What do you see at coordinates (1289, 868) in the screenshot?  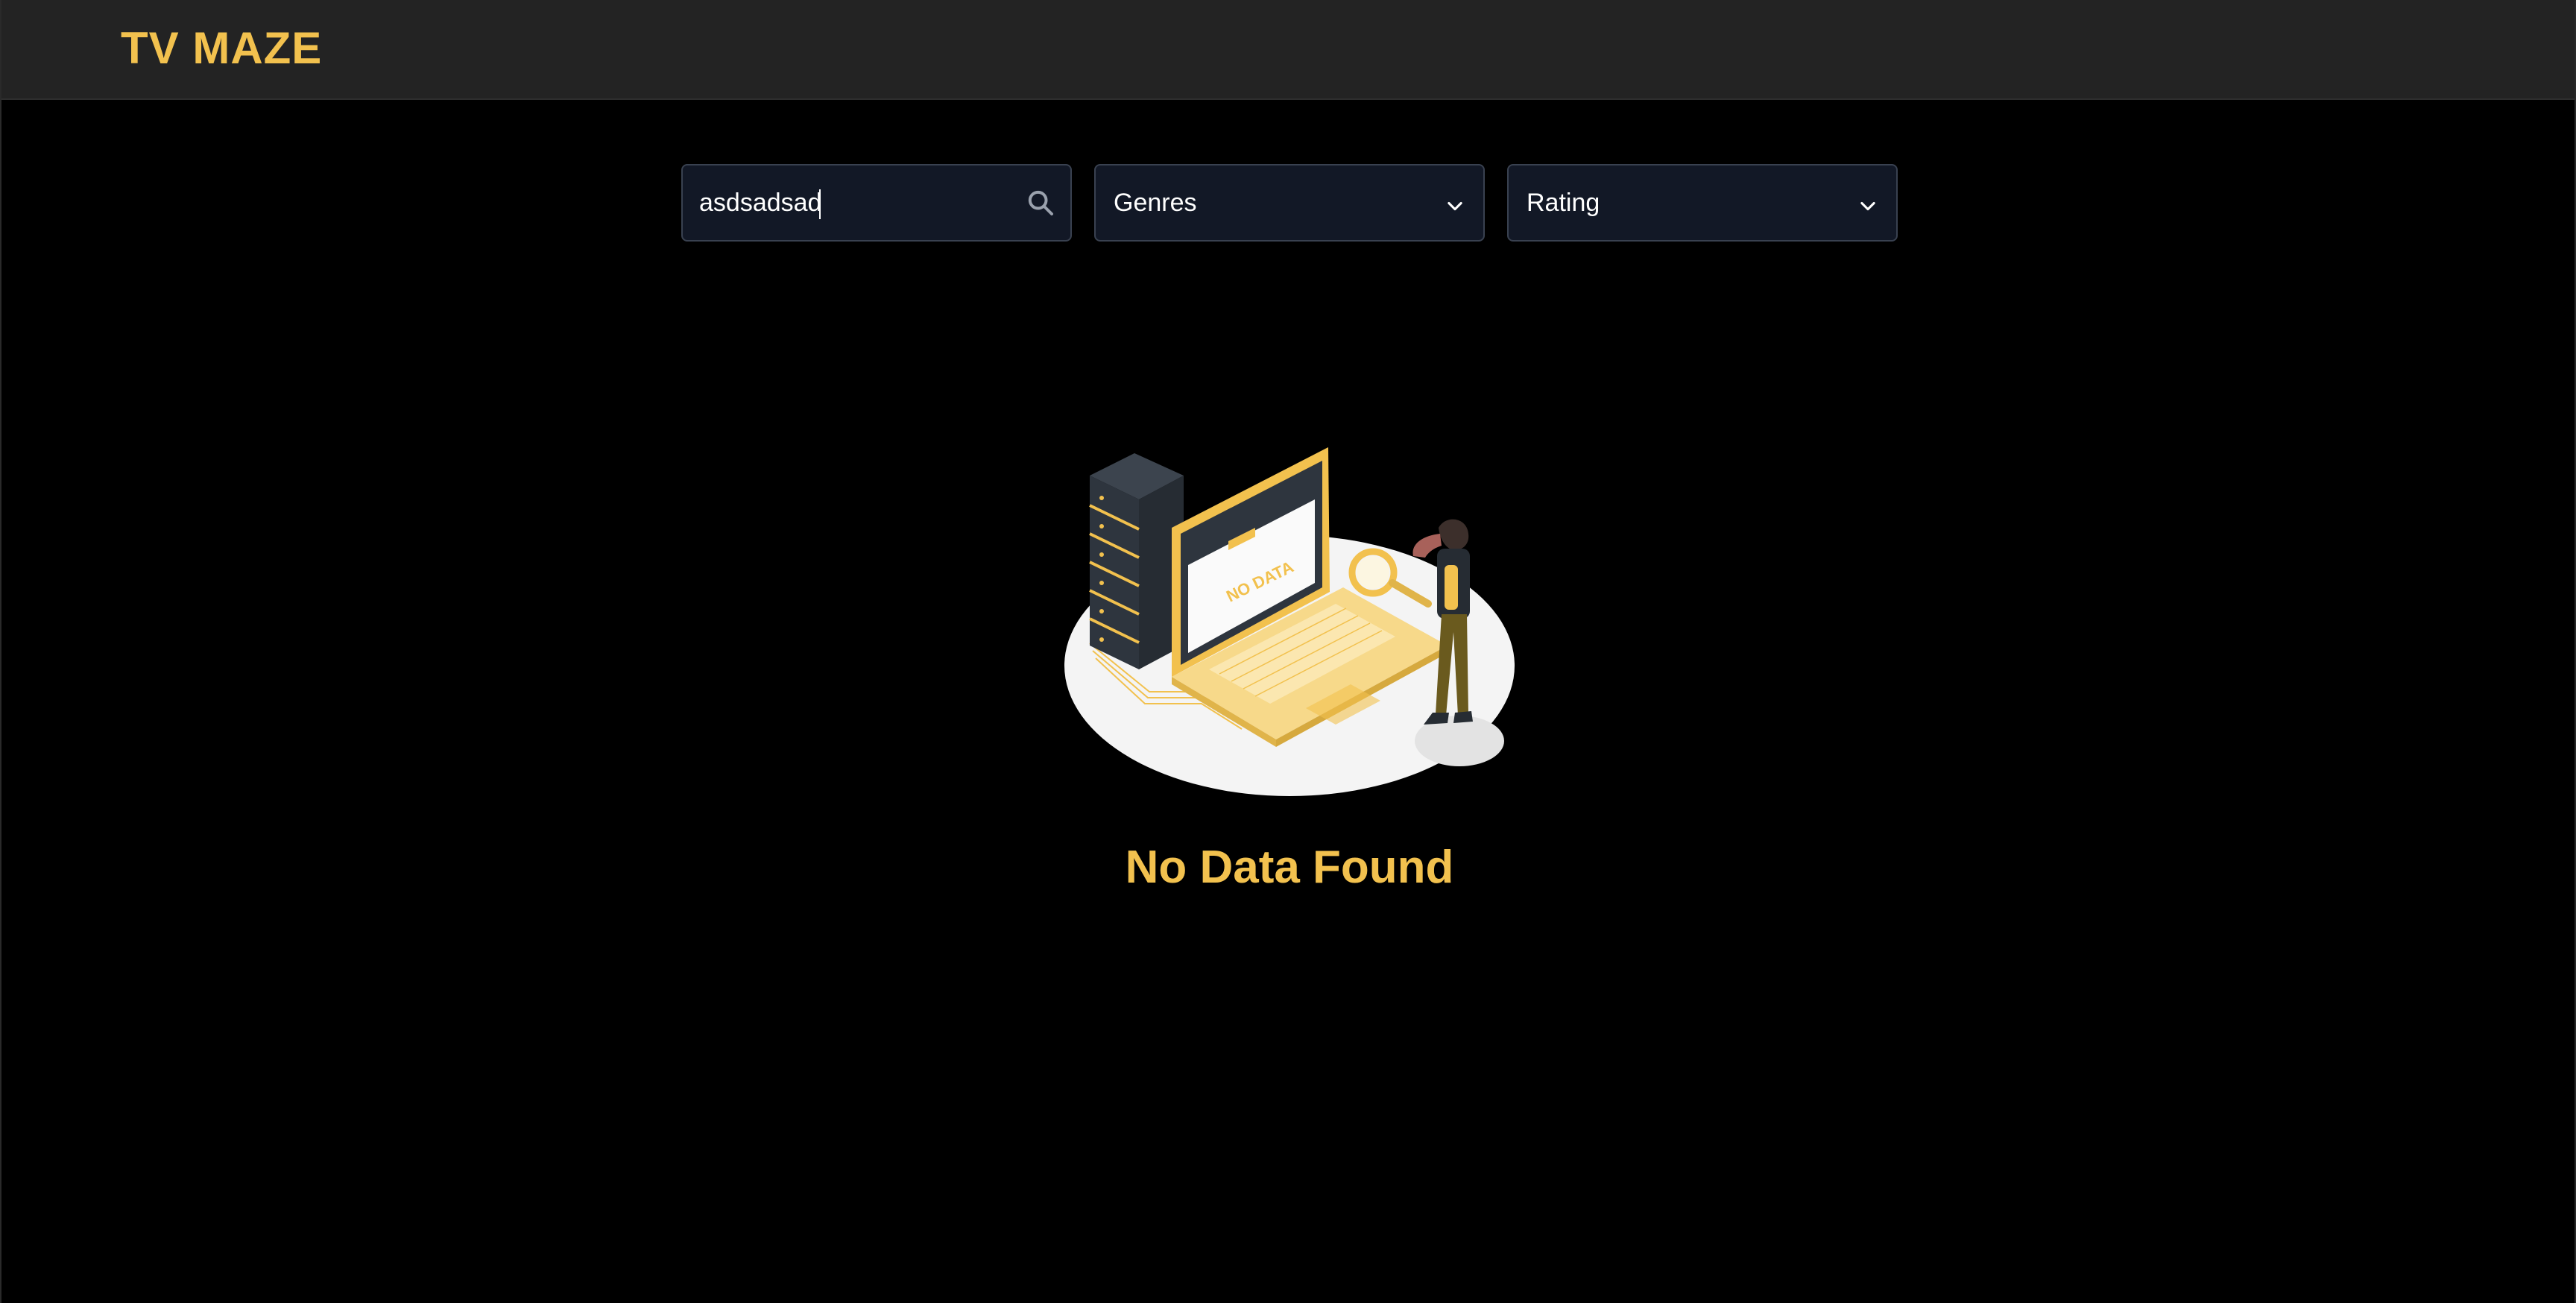 I see `empty-state-title: No Data Found` at bounding box center [1289, 868].